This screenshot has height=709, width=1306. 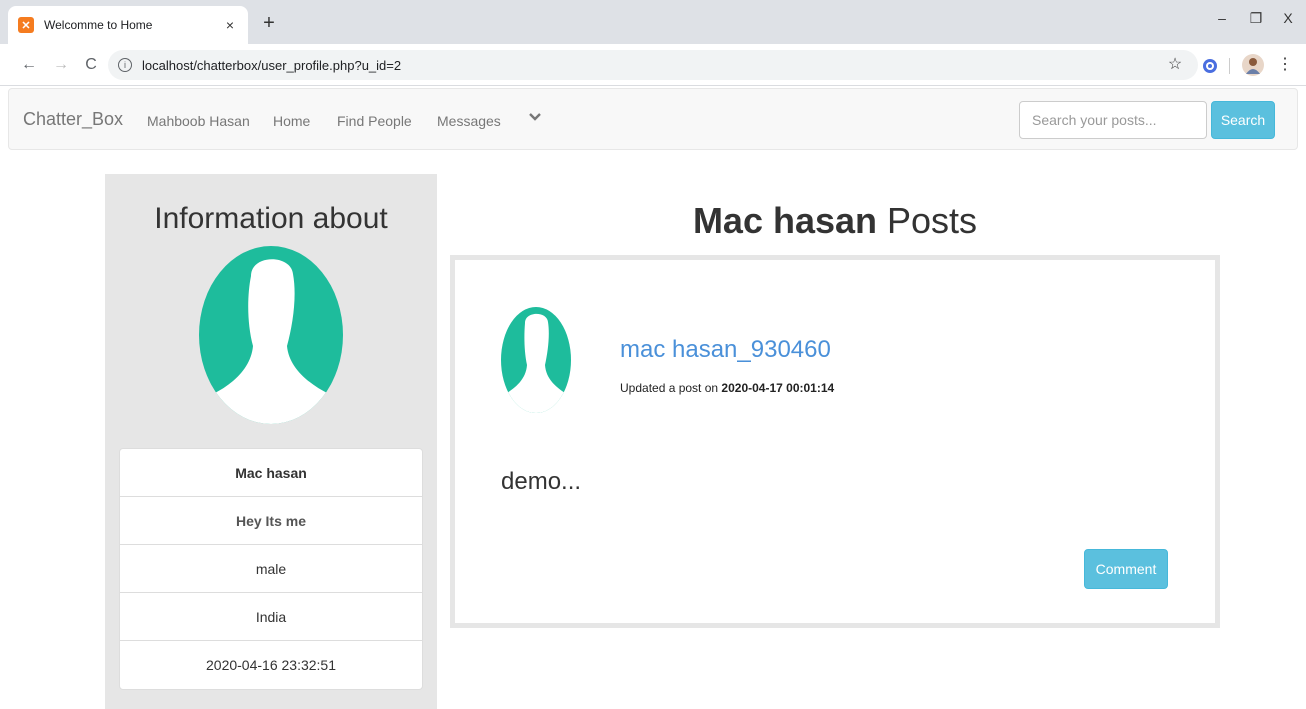 What do you see at coordinates (1126, 569) in the screenshot?
I see `comment-button: Comment` at bounding box center [1126, 569].